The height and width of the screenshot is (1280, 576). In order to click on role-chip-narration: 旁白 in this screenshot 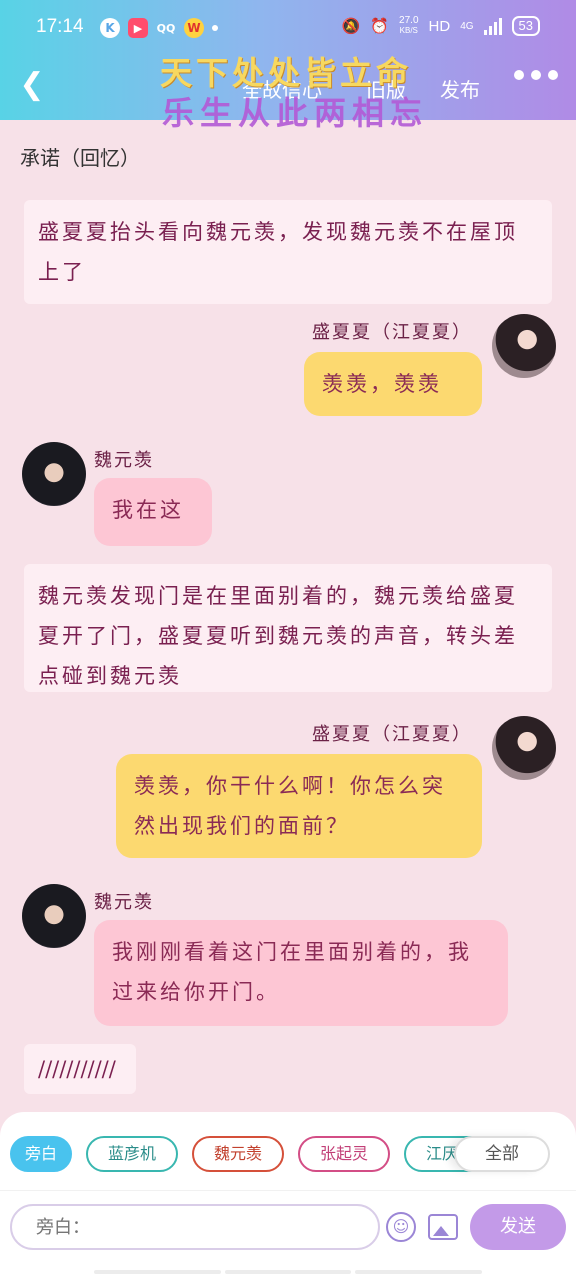, I will do `click(41, 1154)`.